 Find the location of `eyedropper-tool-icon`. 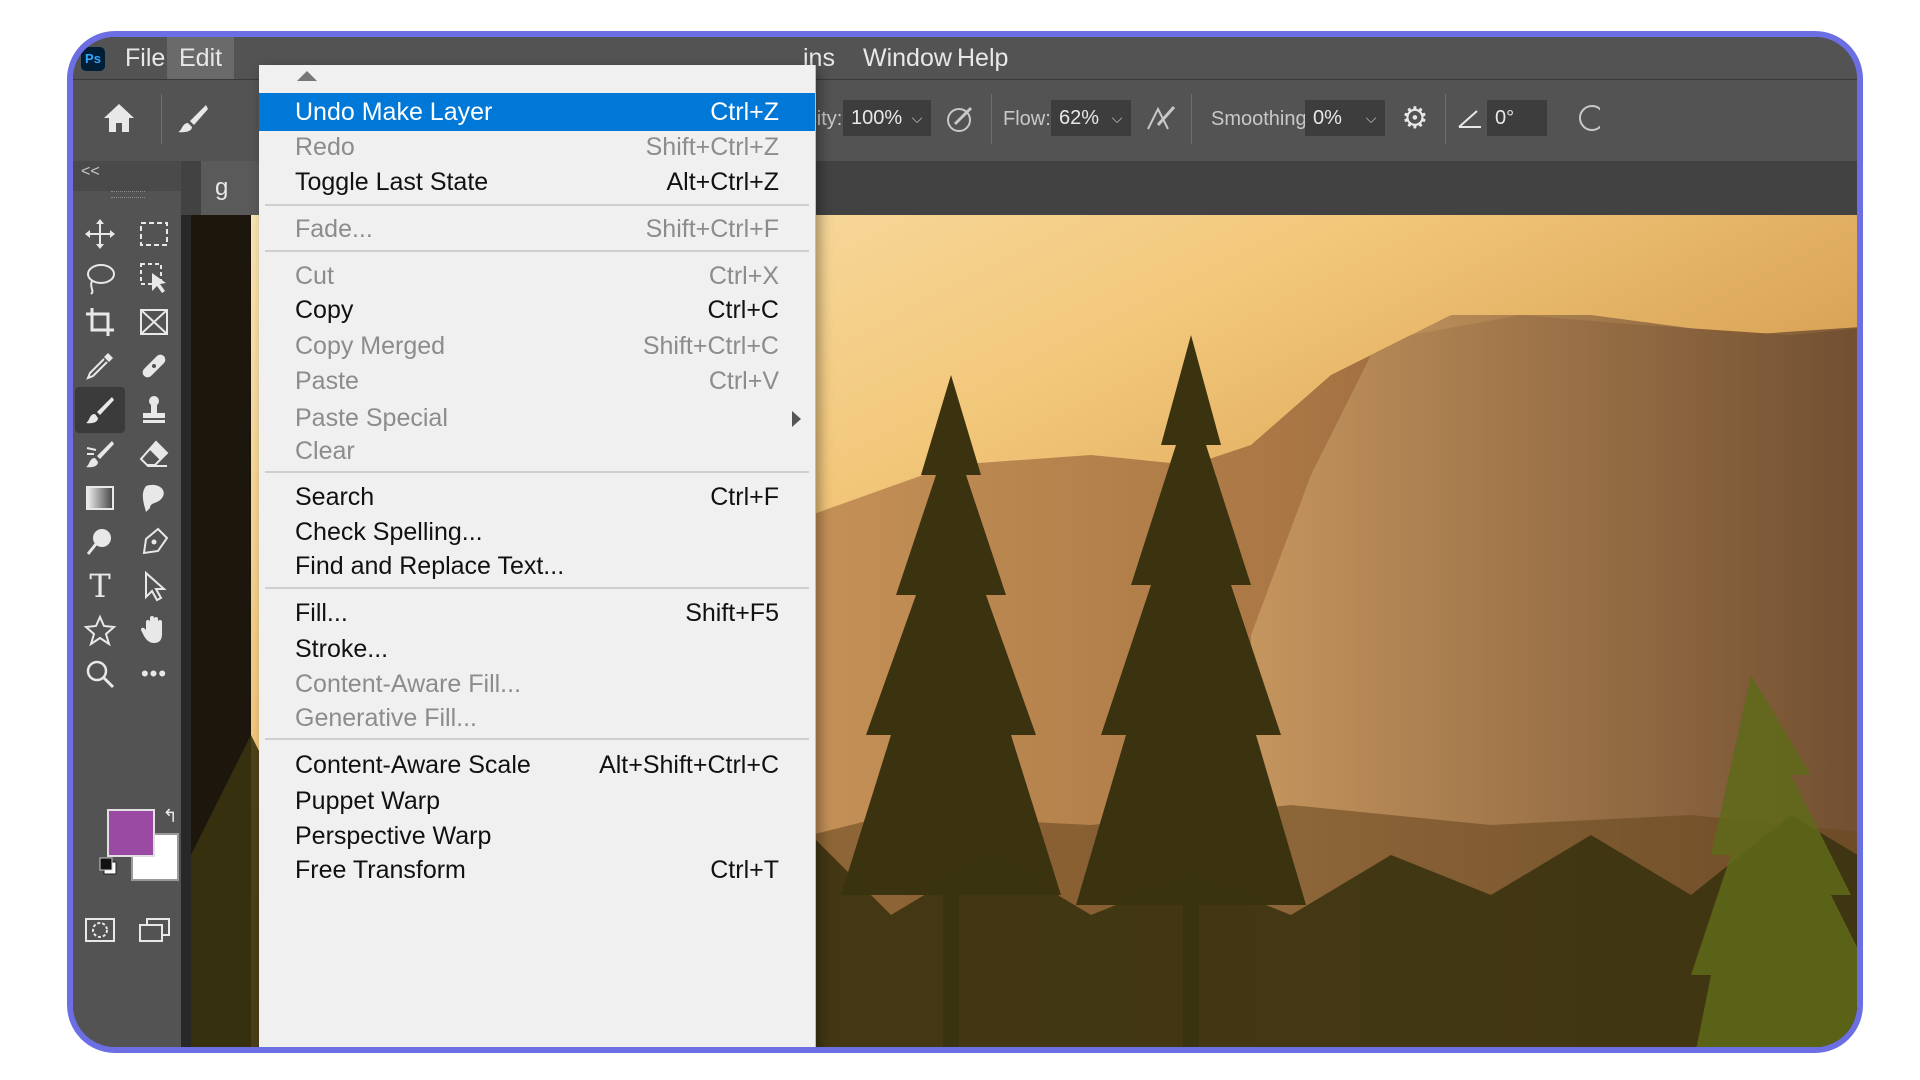

eyedropper-tool-icon is located at coordinates (99, 366).